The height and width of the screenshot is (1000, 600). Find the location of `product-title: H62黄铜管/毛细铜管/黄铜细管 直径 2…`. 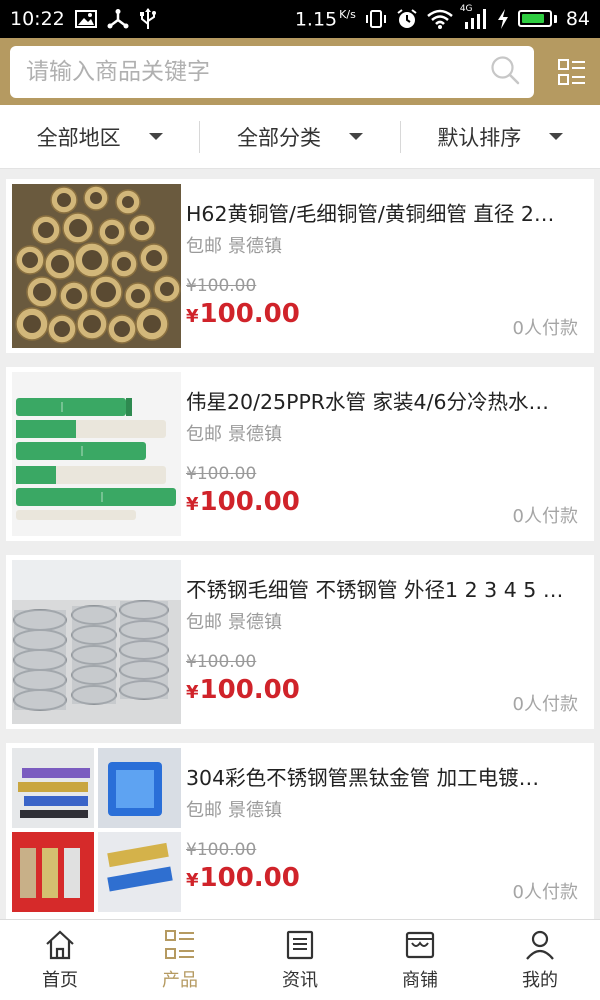

product-title: H62黄铜管/毛细铜管/黄铜细管 直径 2… is located at coordinates (384, 212).